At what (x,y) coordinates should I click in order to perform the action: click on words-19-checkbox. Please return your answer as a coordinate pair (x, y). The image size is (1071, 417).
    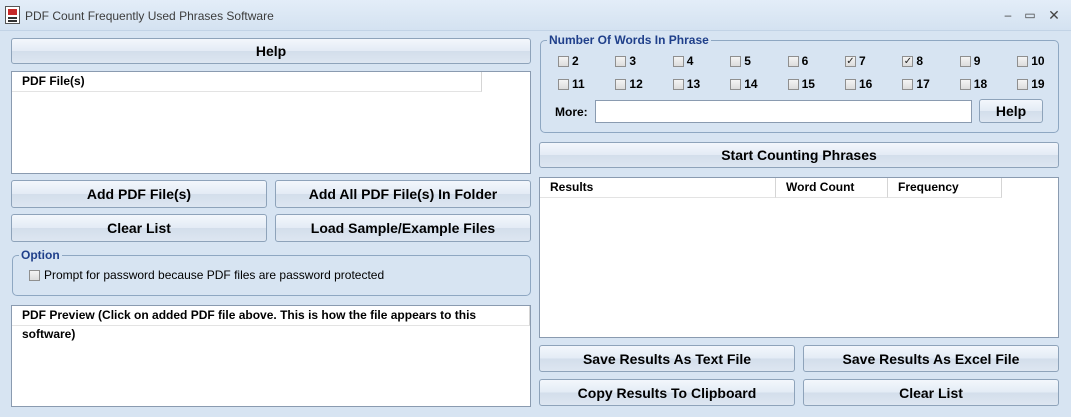
    Looking at the image, I should click on (1023, 84).